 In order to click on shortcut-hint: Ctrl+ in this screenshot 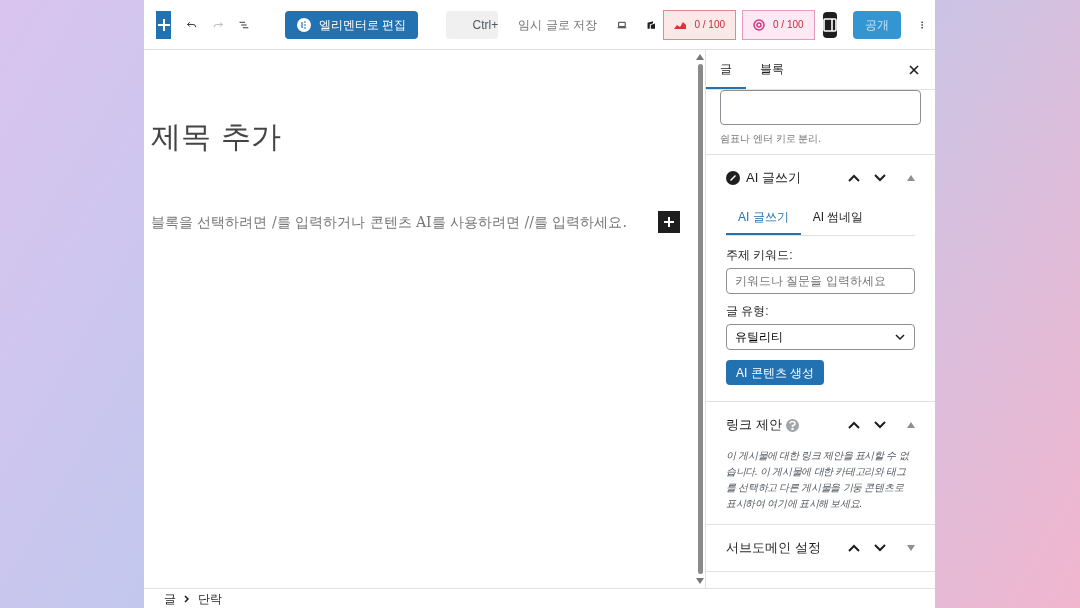, I will do `click(472, 24)`.